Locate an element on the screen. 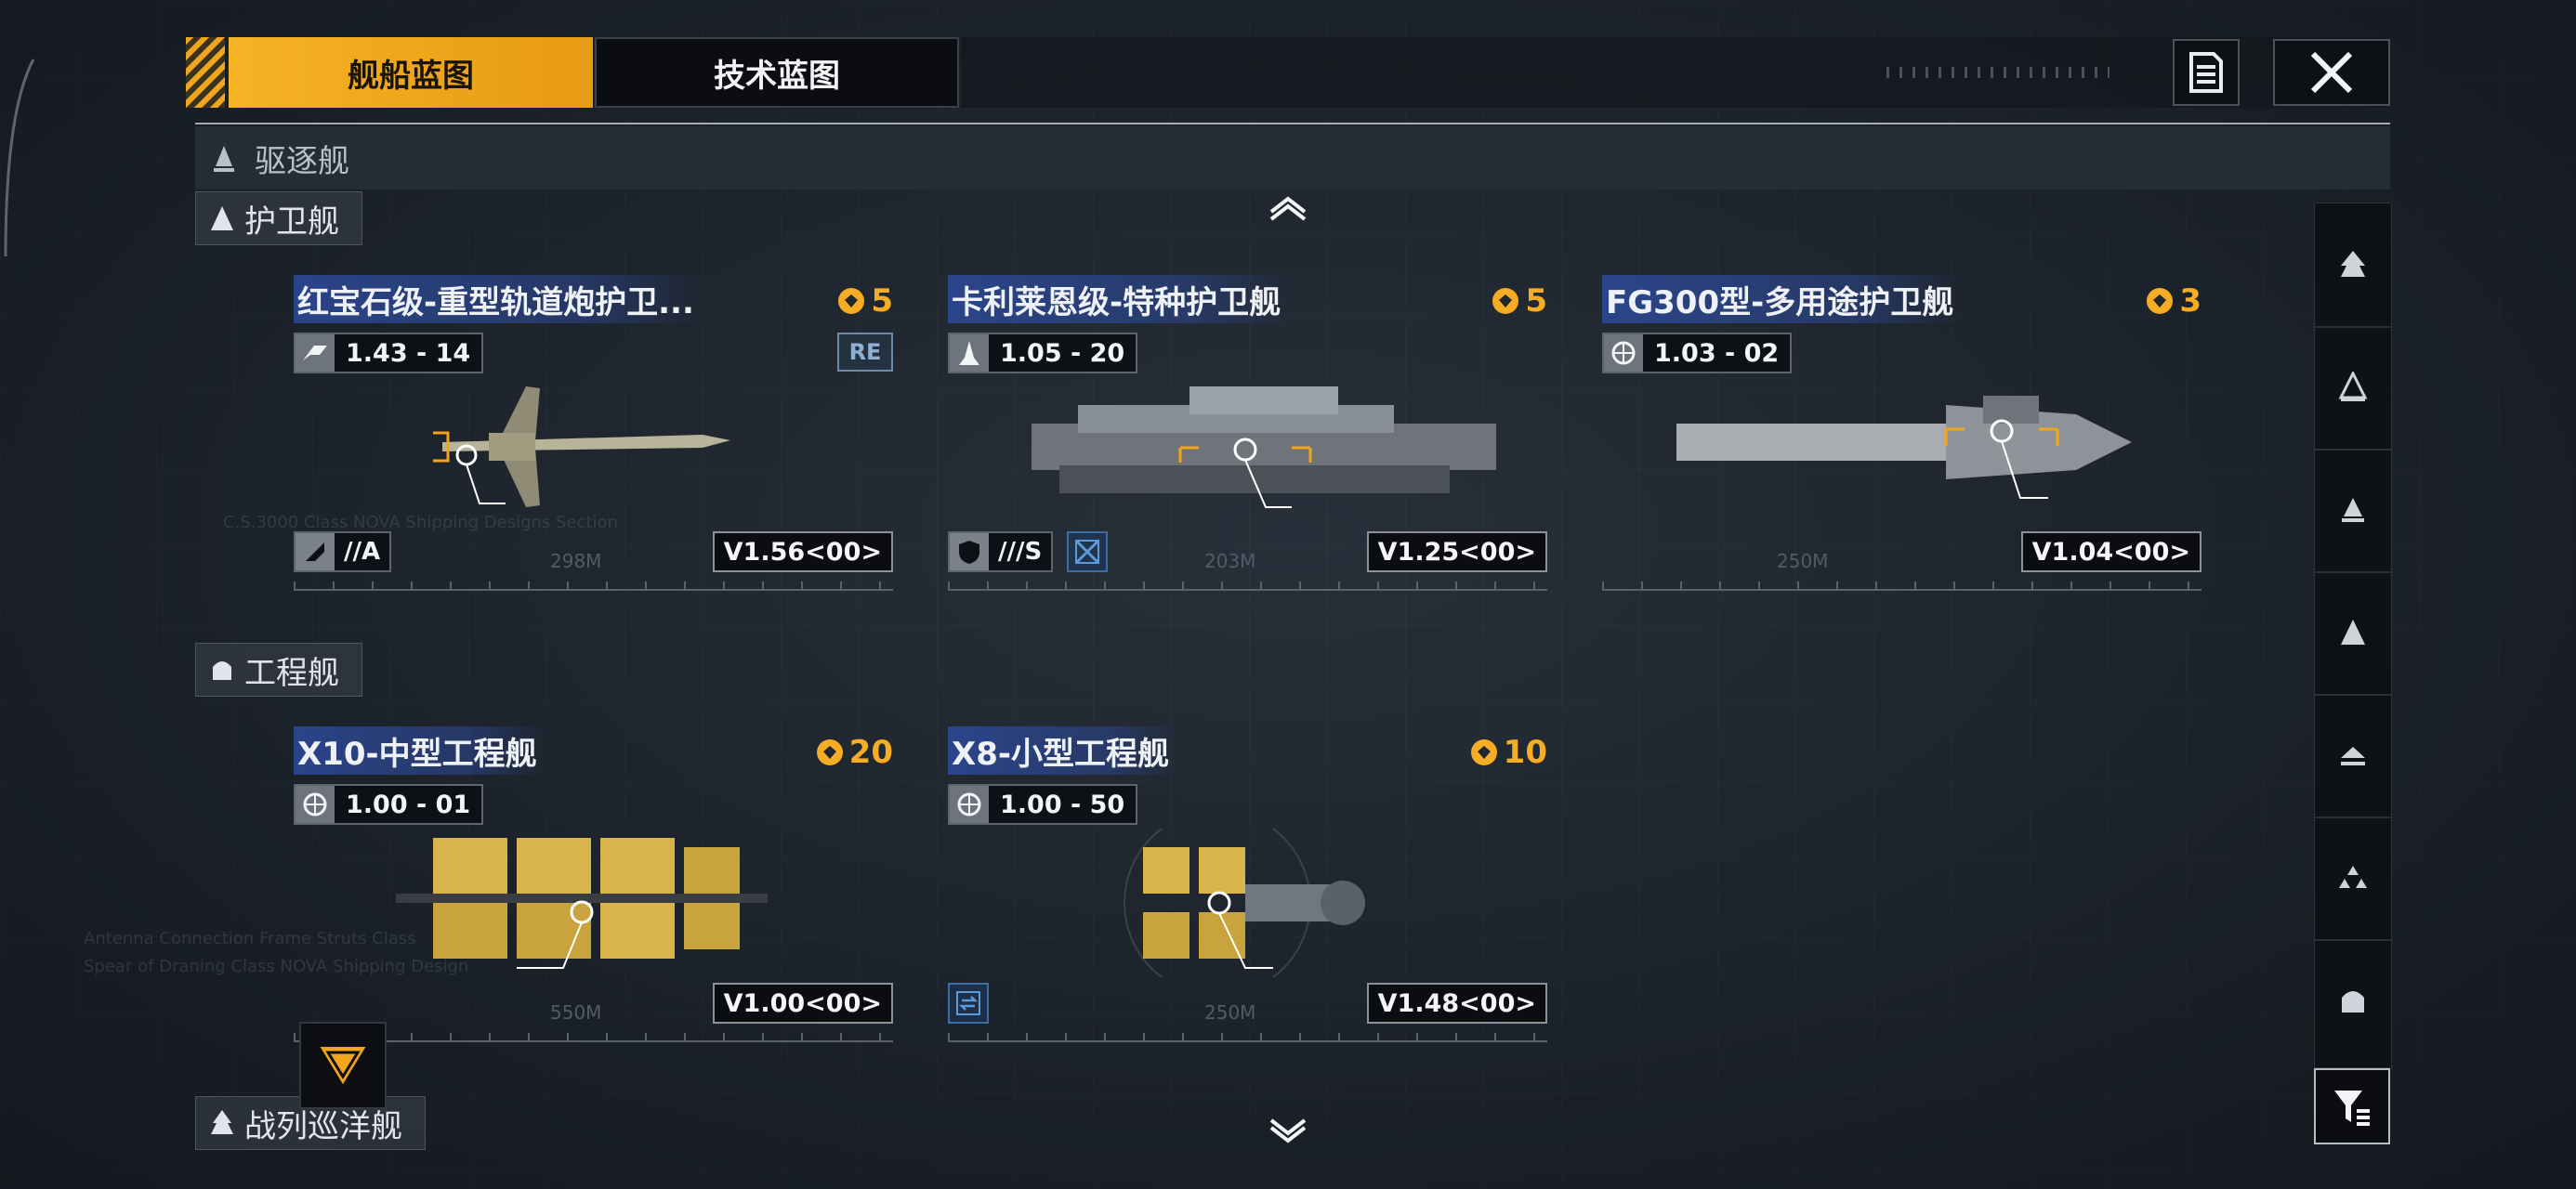 Image resolution: width=2576 pixels, height=1189 pixels. cruiser-class-icon is located at coordinates (2353, 387).